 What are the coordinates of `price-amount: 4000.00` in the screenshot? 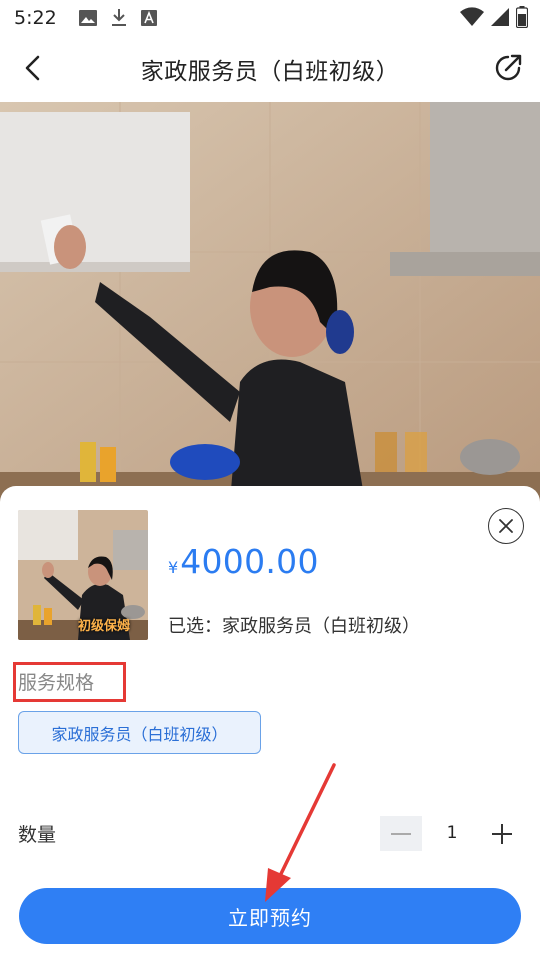 It's located at (249, 561).